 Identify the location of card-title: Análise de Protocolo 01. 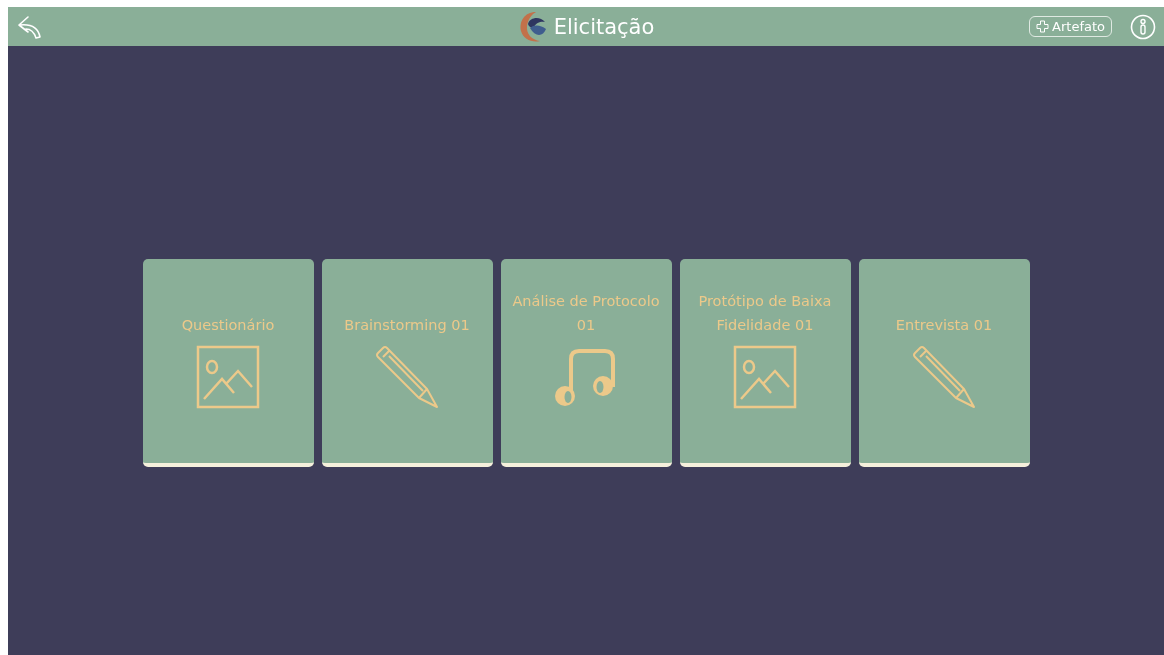
(586, 313).